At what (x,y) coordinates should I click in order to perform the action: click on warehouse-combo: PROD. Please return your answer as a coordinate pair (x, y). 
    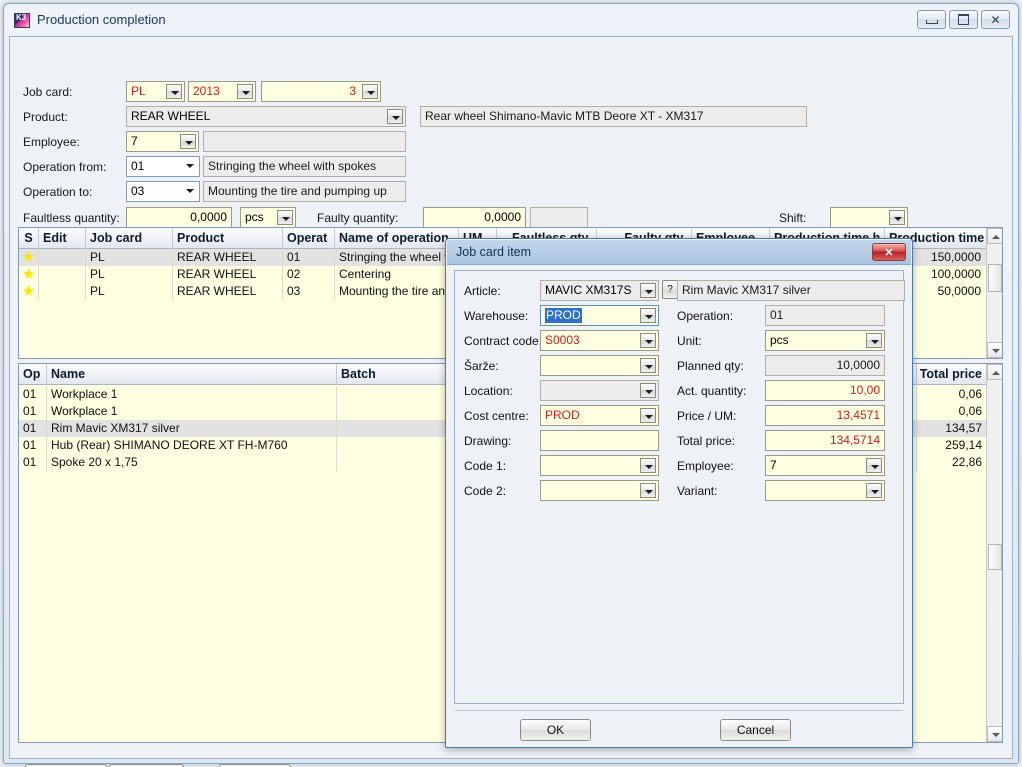
    Looking at the image, I should click on (599, 315).